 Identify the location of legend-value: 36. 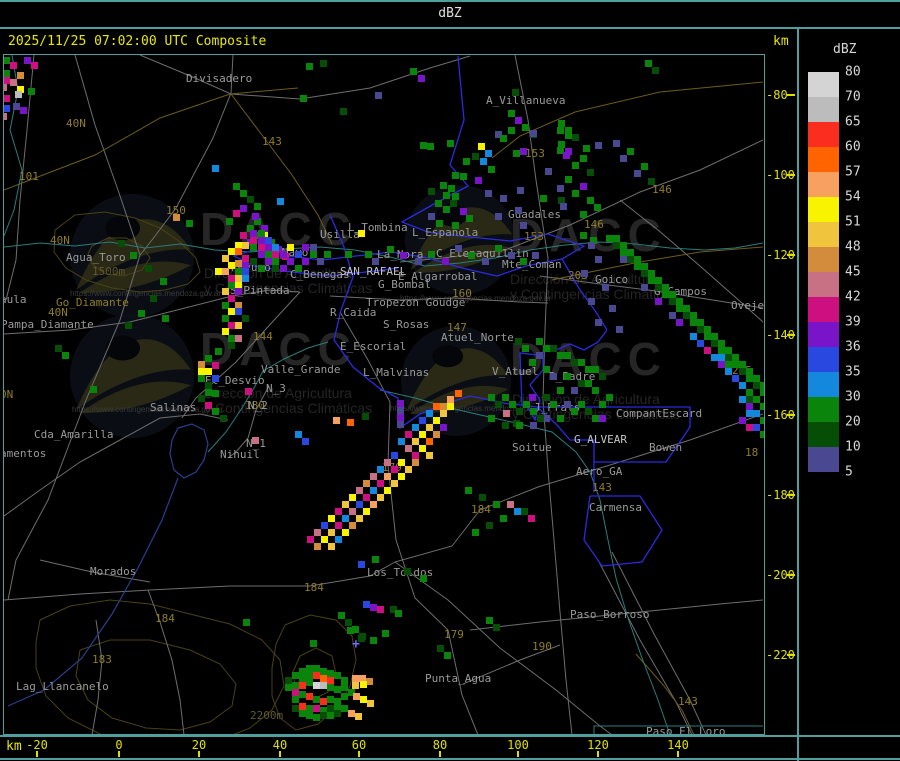
(853, 347).